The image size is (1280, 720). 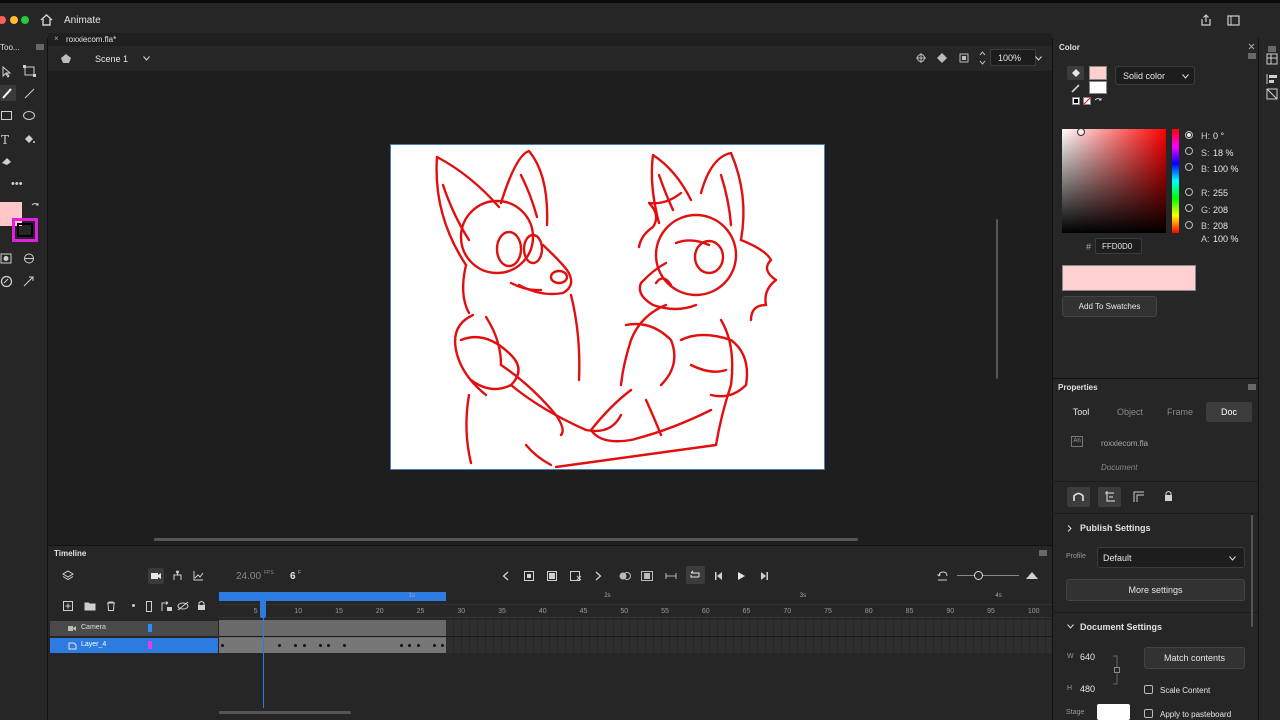 What do you see at coordinates (6, 258) in the screenshot?
I see `object-drawing-icon` at bounding box center [6, 258].